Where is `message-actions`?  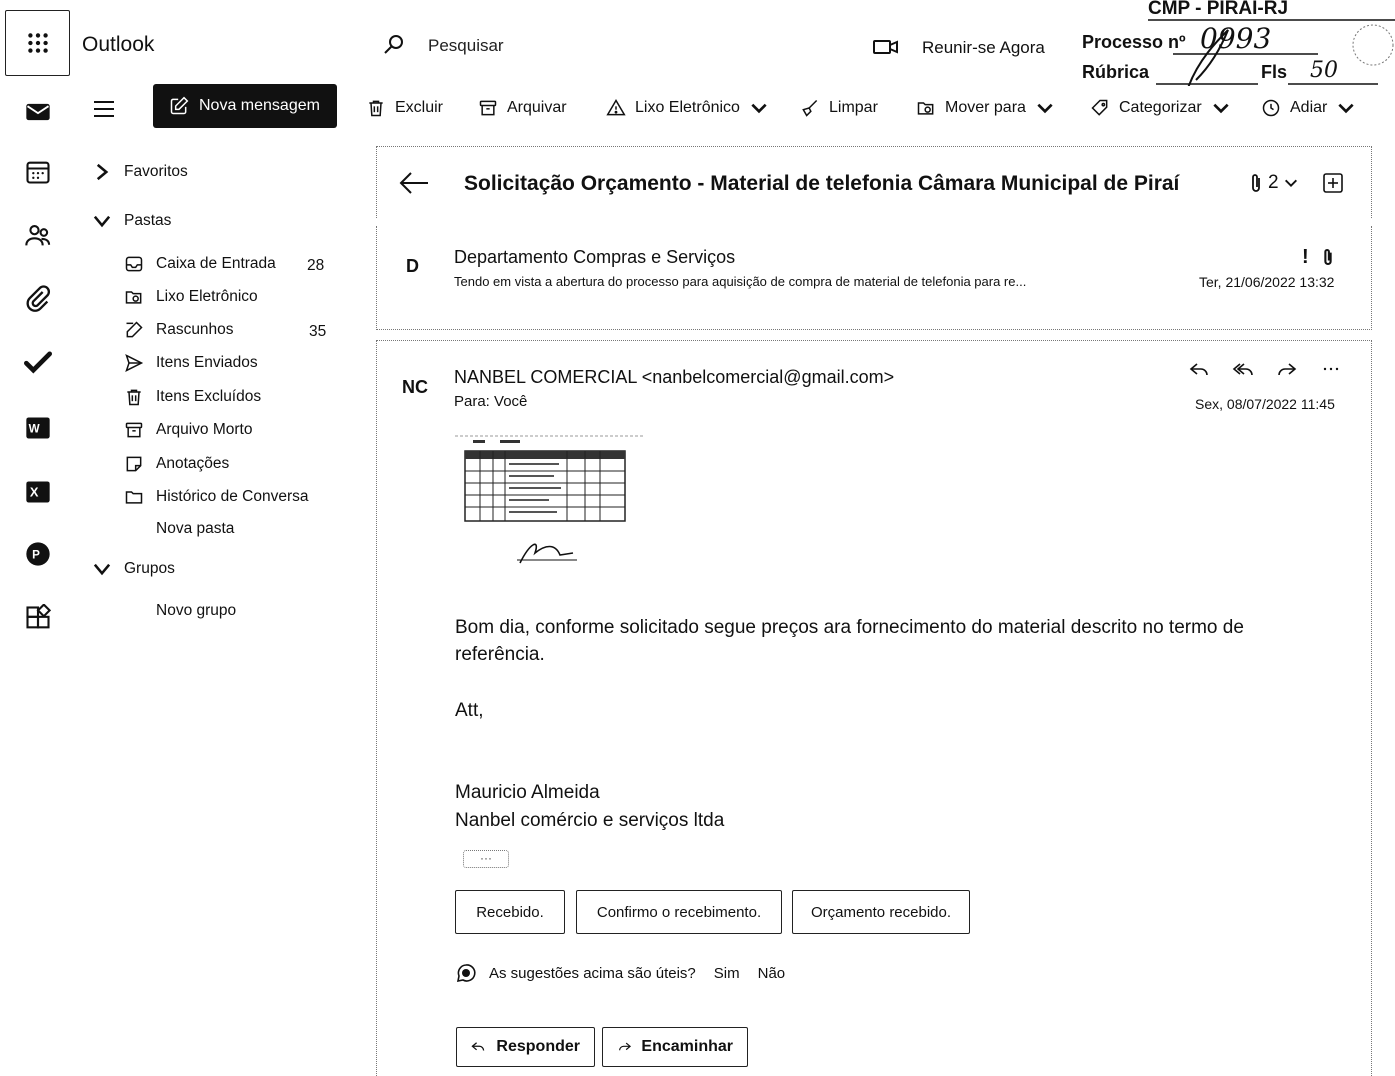
message-actions is located at coordinates (1265, 369).